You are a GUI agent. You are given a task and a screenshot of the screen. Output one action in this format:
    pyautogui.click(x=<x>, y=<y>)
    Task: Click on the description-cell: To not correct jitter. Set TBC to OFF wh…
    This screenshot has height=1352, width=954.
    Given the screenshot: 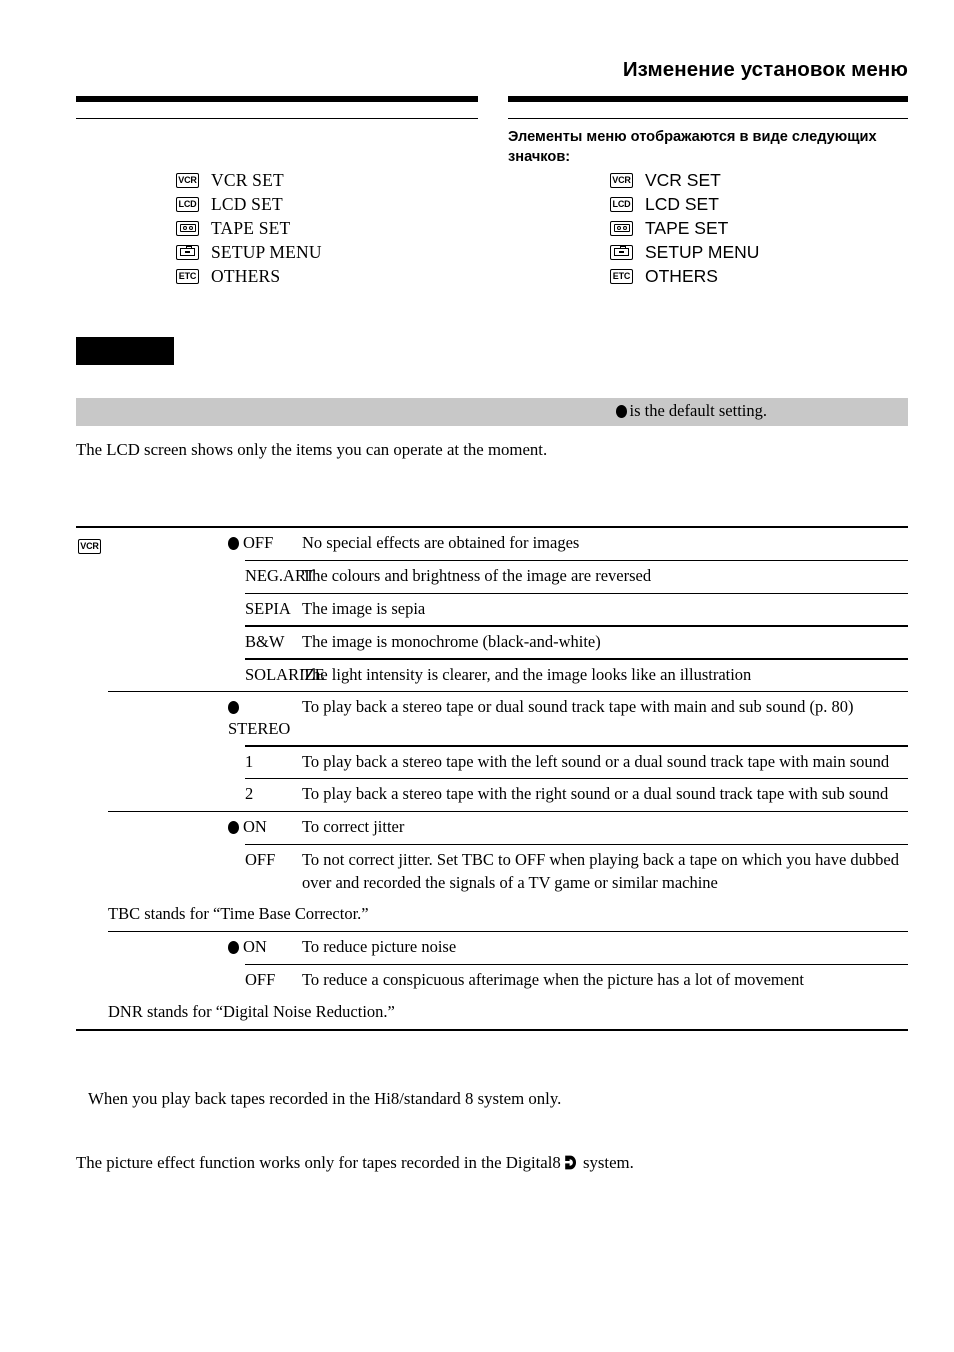 What is the action you would take?
    pyautogui.click(x=601, y=871)
    